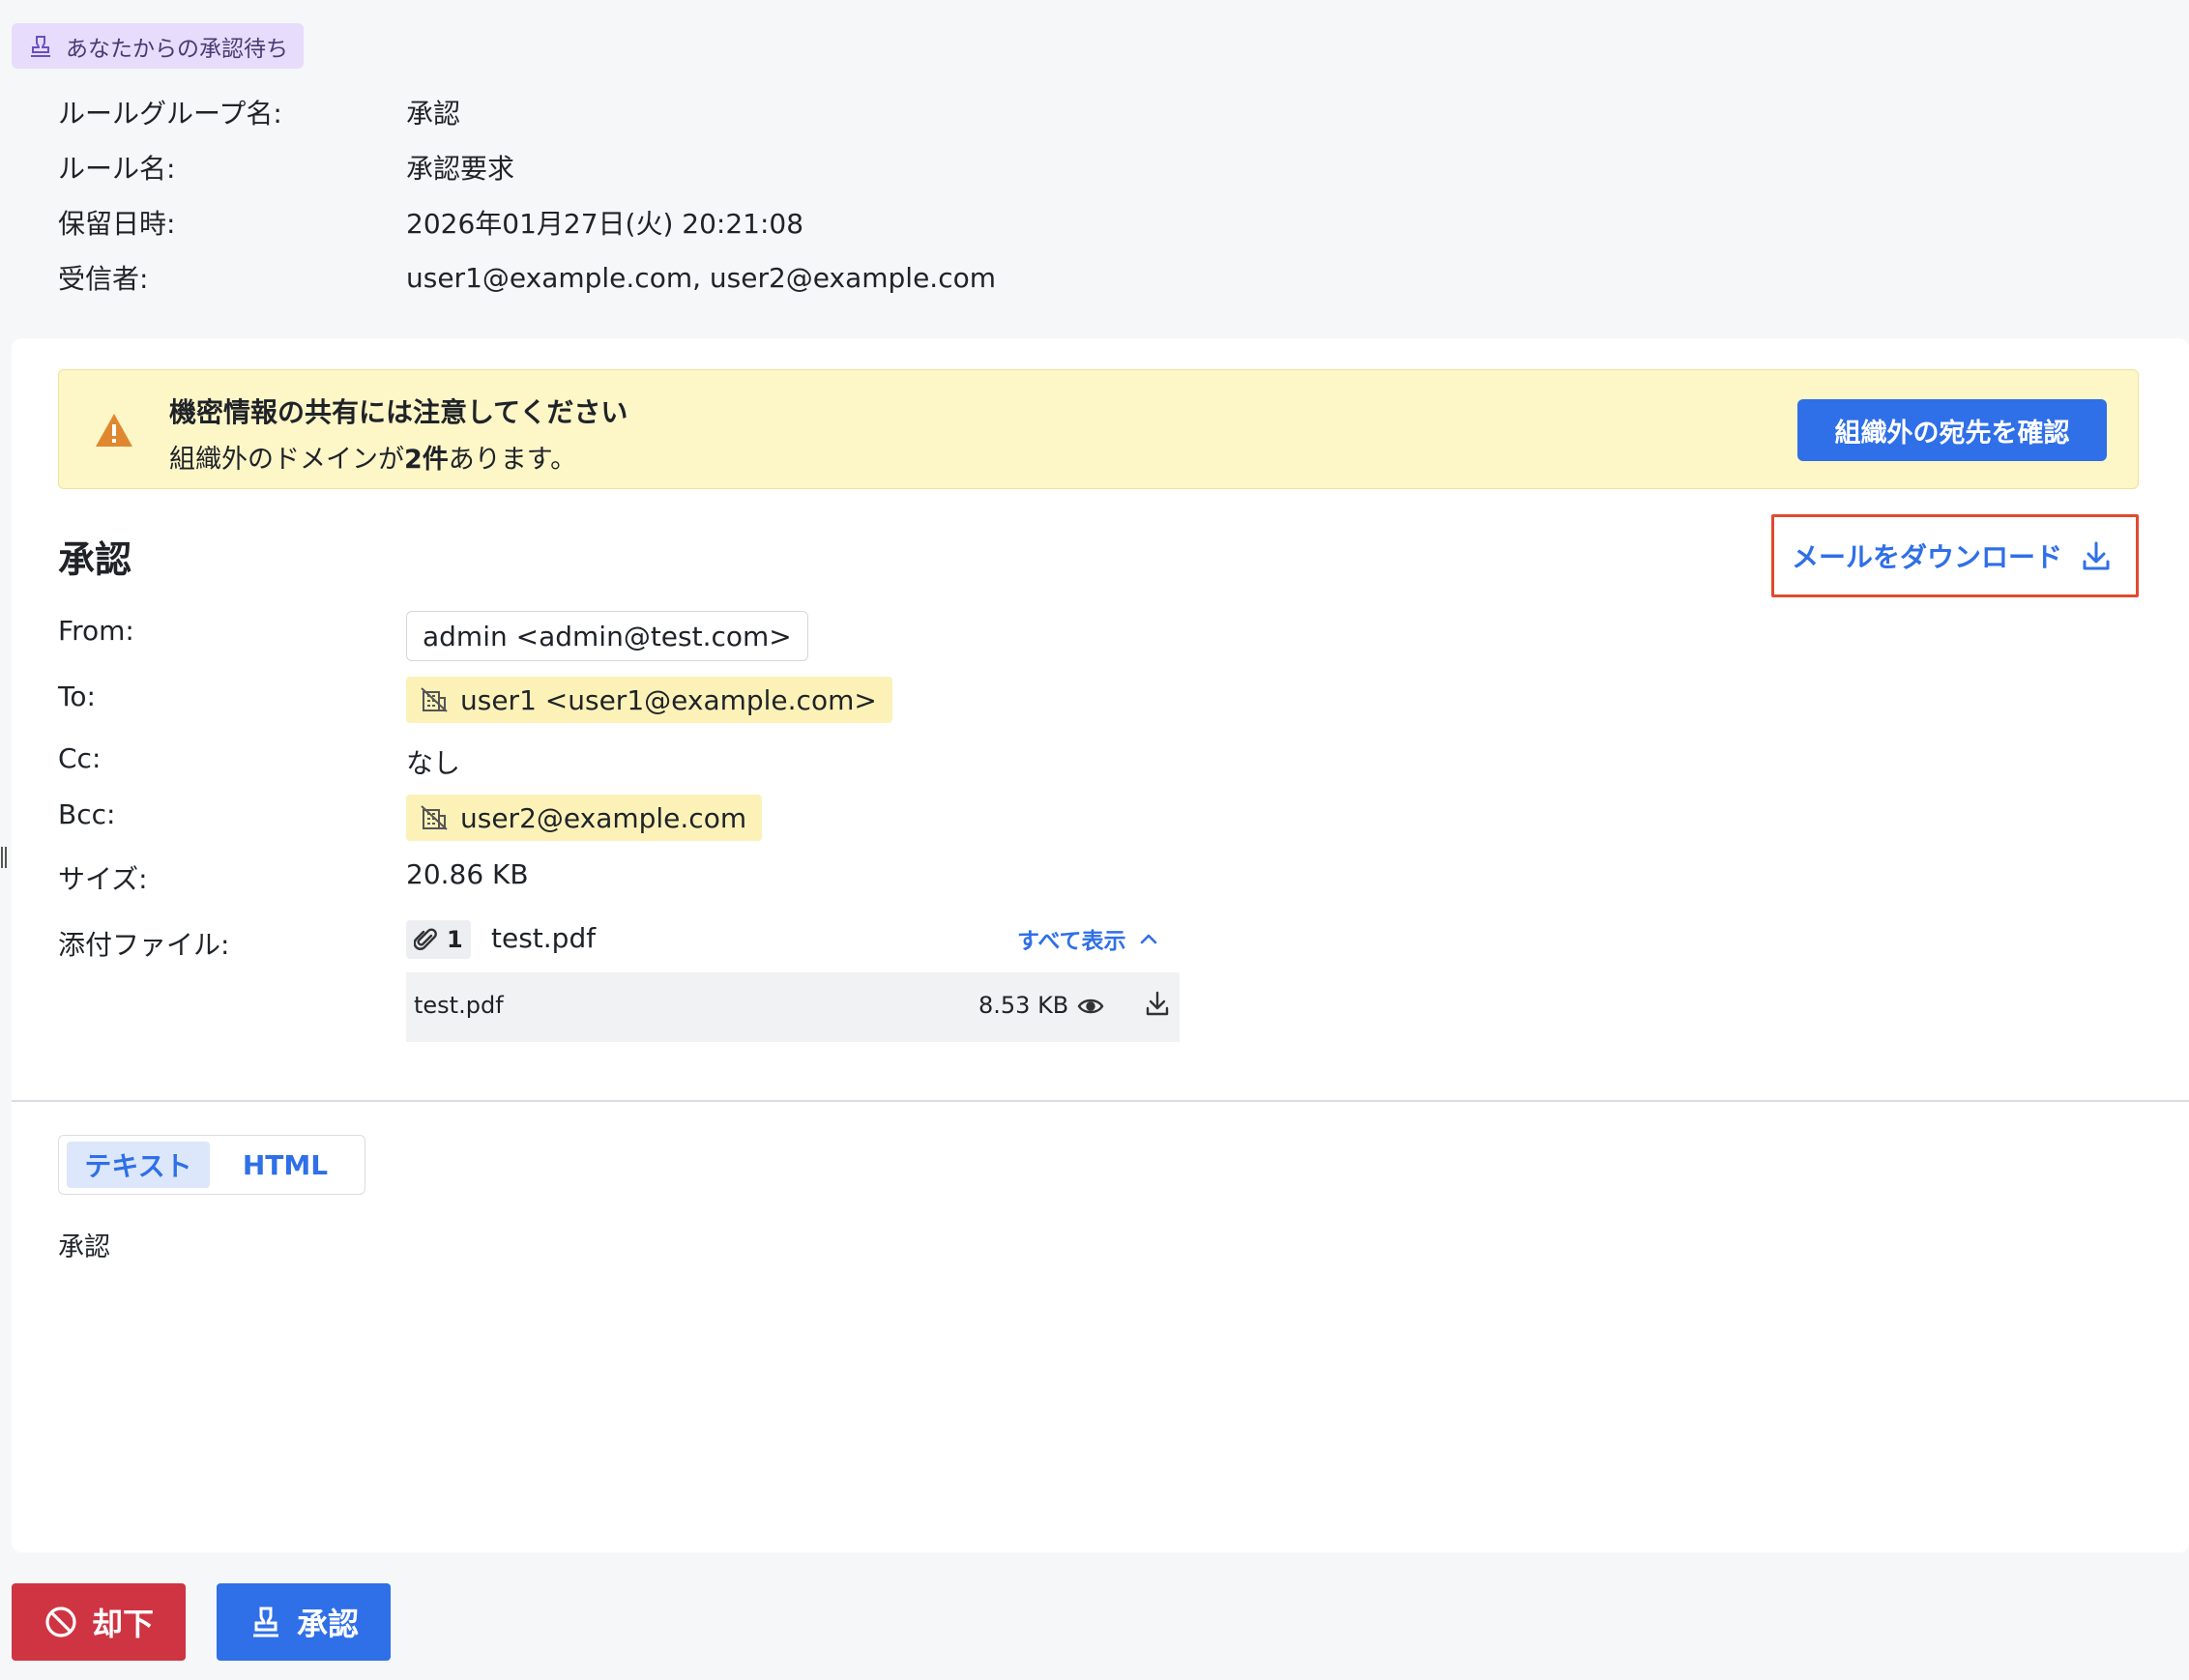 The height and width of the screenshot is (1680, 2189). I want to click on download-mail-label: メールをダウンロード, so click(1927, 557).